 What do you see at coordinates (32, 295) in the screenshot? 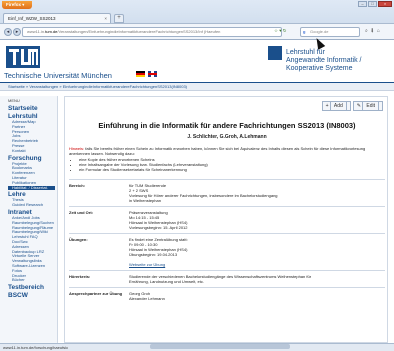
I see `sidebar-section-bscw: BSCW` at bounding box center [32, 295].